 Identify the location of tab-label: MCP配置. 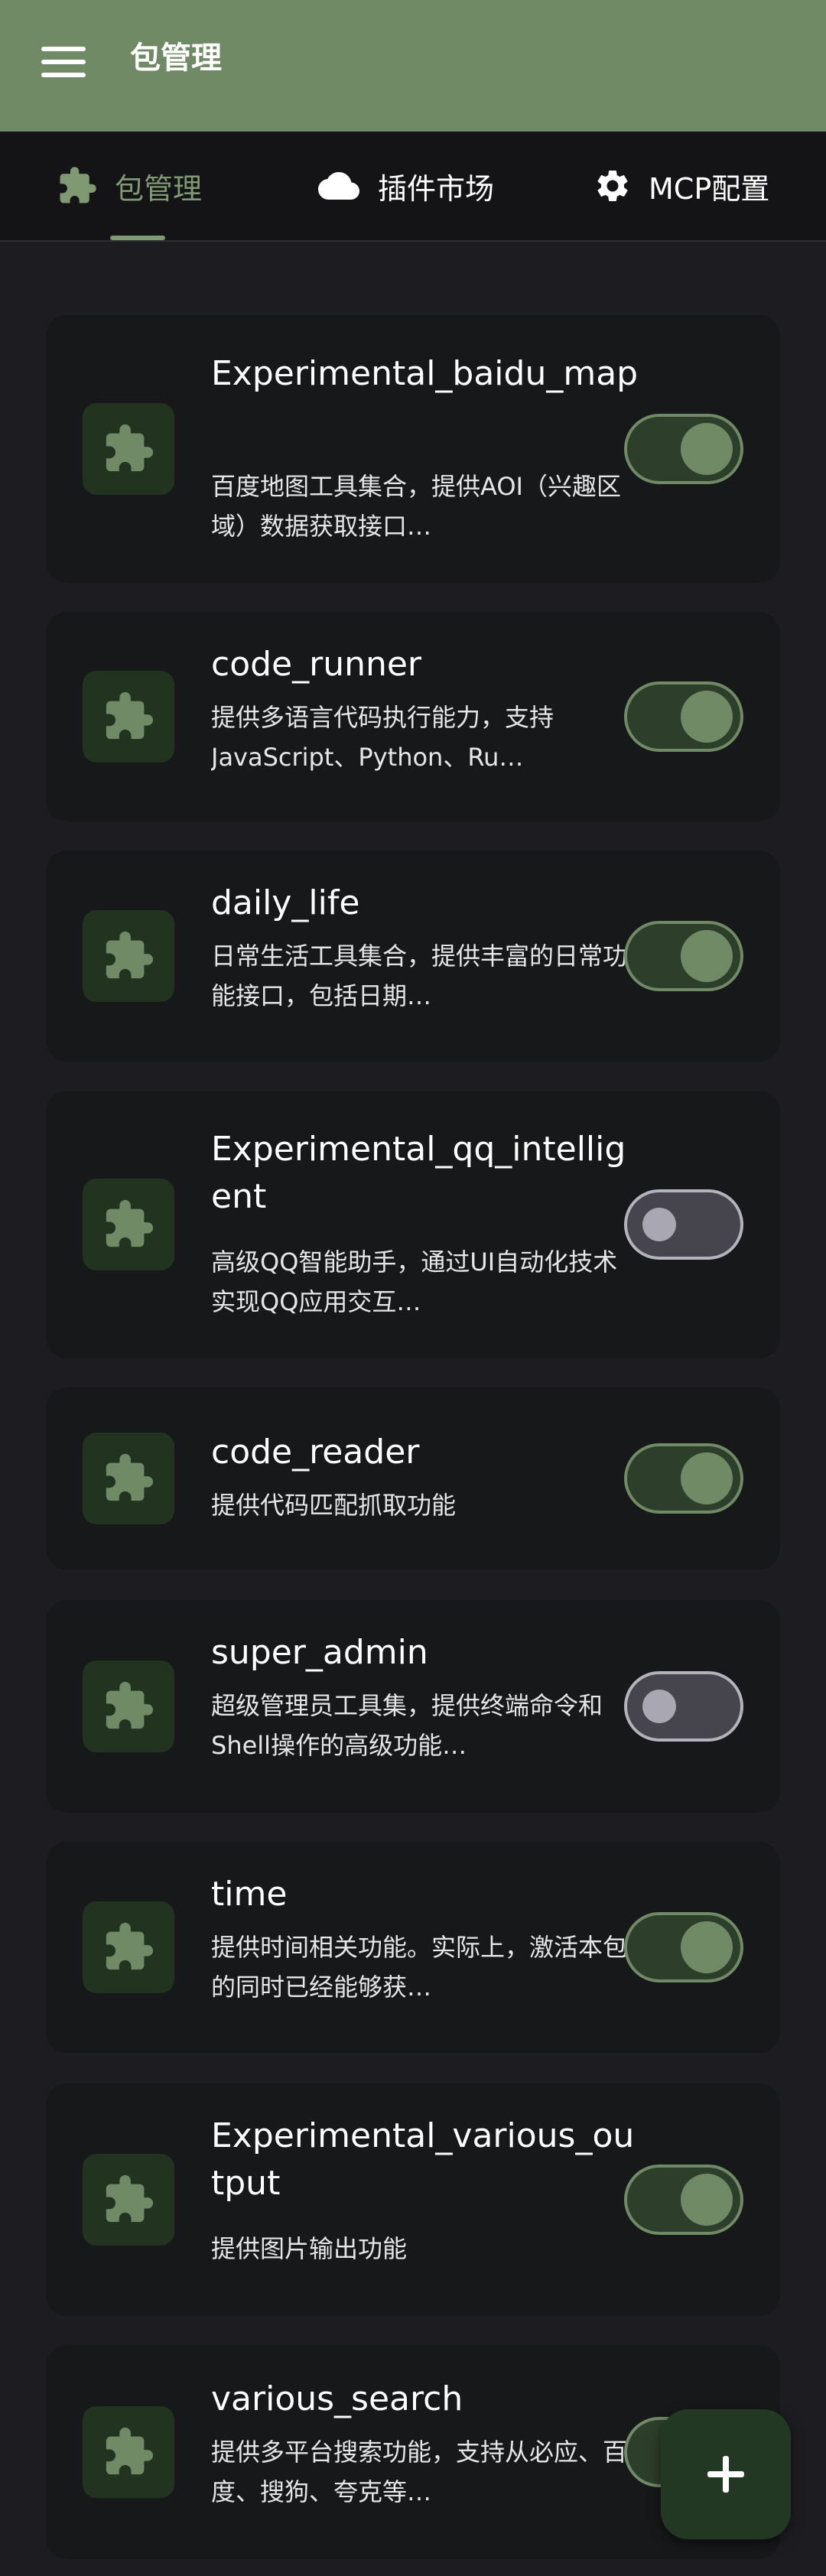
(709, 188).